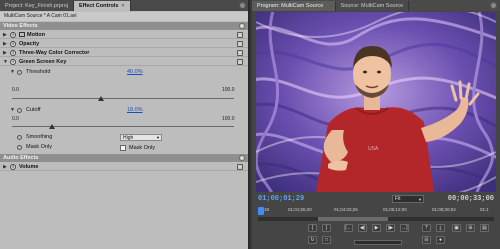  I want to click on tab-program: Program: MultiCam Source ×, so click(294, 6).